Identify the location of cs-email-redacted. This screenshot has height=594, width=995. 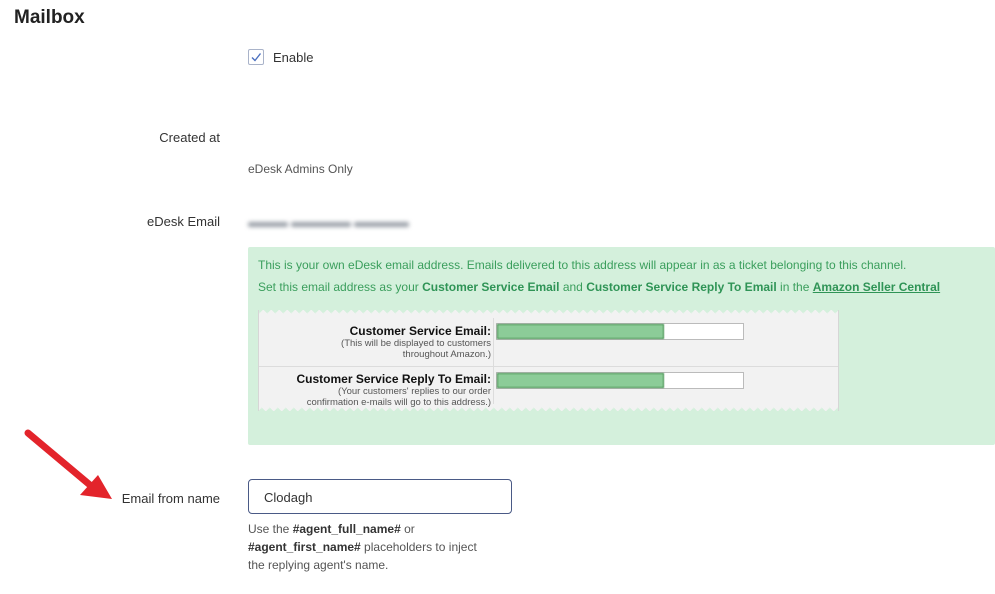
(580, 331).